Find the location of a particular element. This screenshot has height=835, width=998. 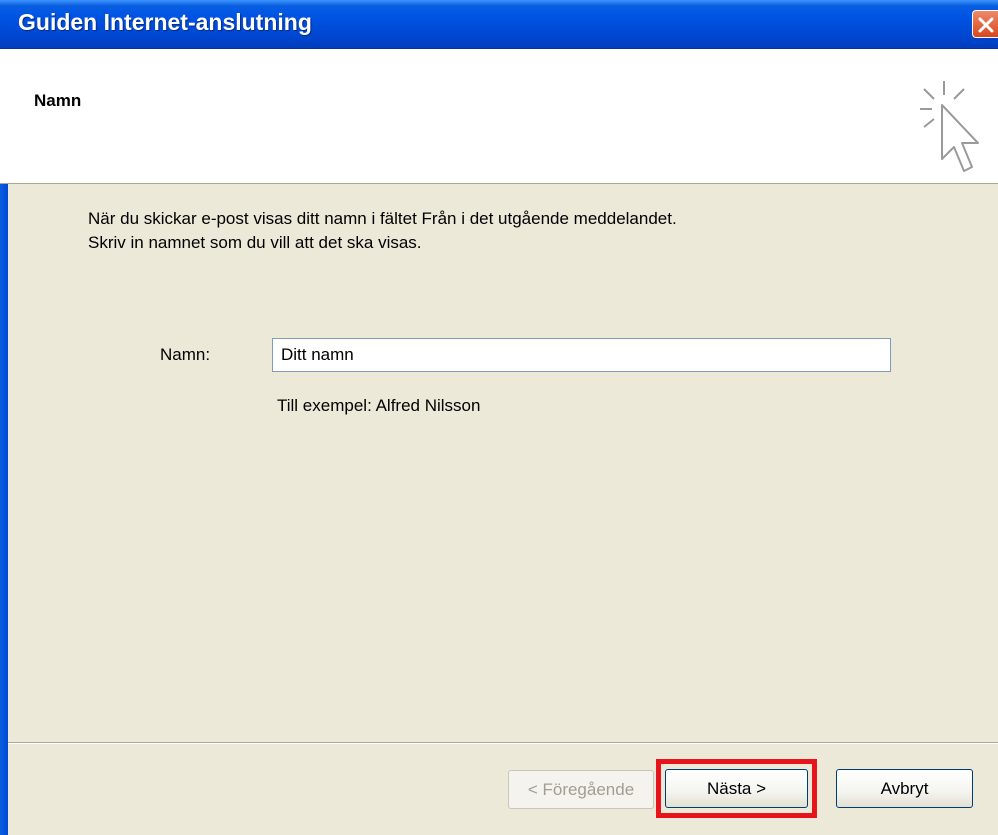

close-icon is located at coordinates (986, 25).